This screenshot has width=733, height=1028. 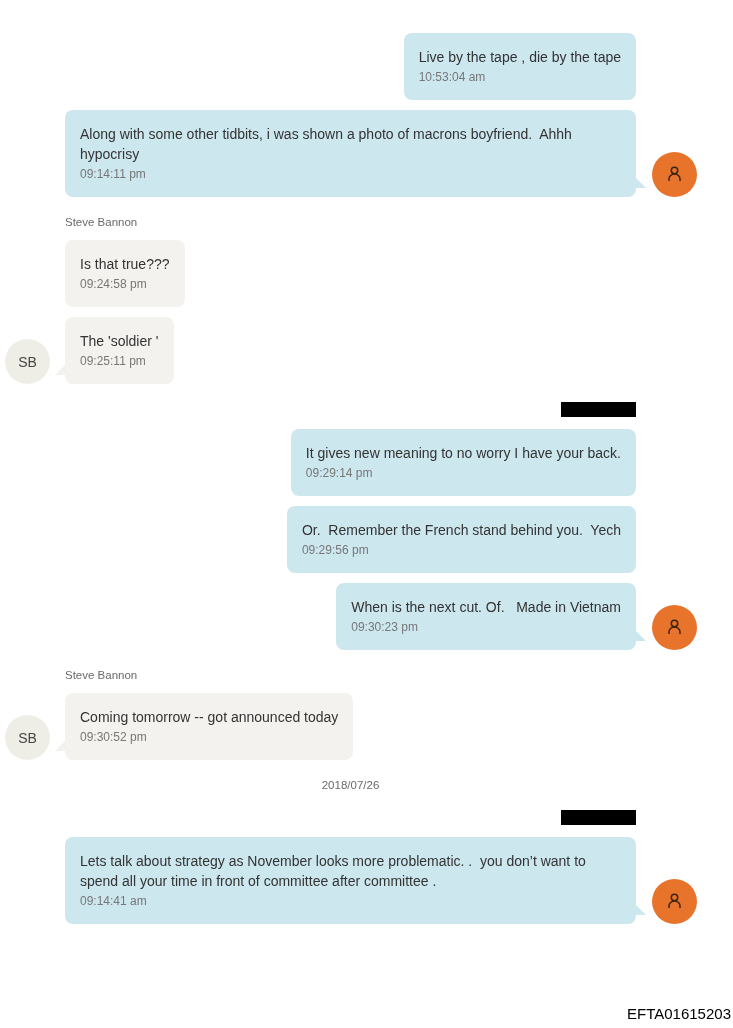 I want to click on message-time: 09:30:52 pm, so click(x=113, y=737).